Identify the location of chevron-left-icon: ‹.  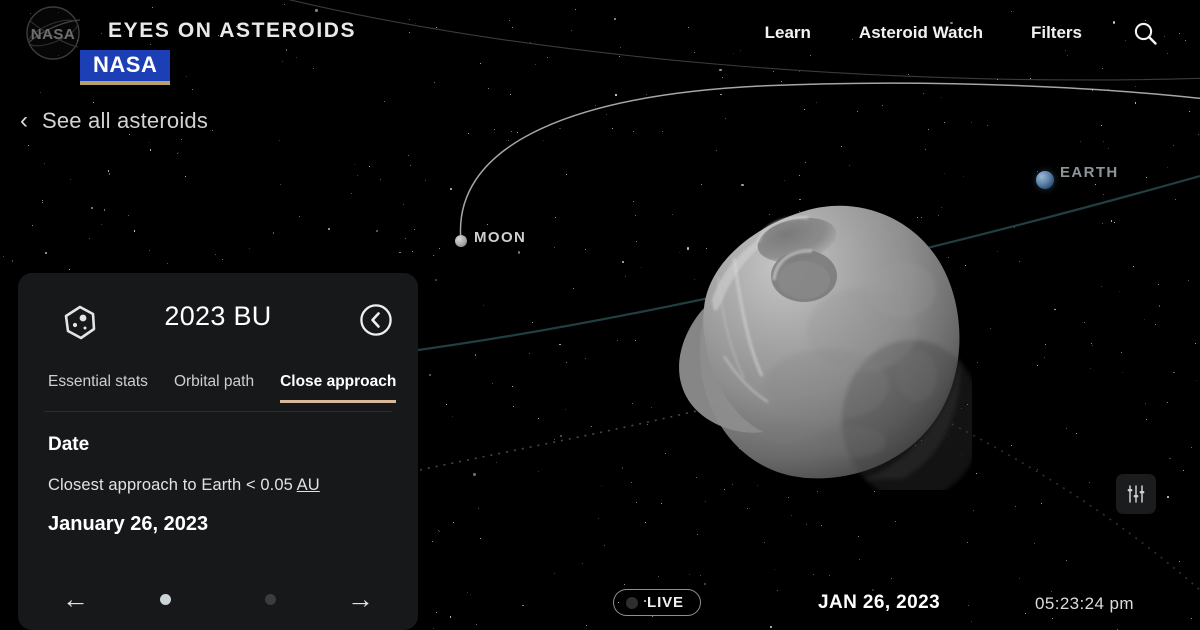
(24, 120).